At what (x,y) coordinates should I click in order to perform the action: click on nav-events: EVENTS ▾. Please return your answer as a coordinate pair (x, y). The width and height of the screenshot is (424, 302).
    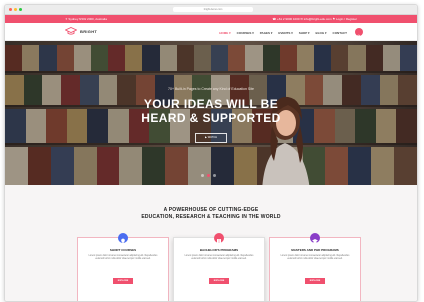
    Looking at the image, I should click on (285, 33).